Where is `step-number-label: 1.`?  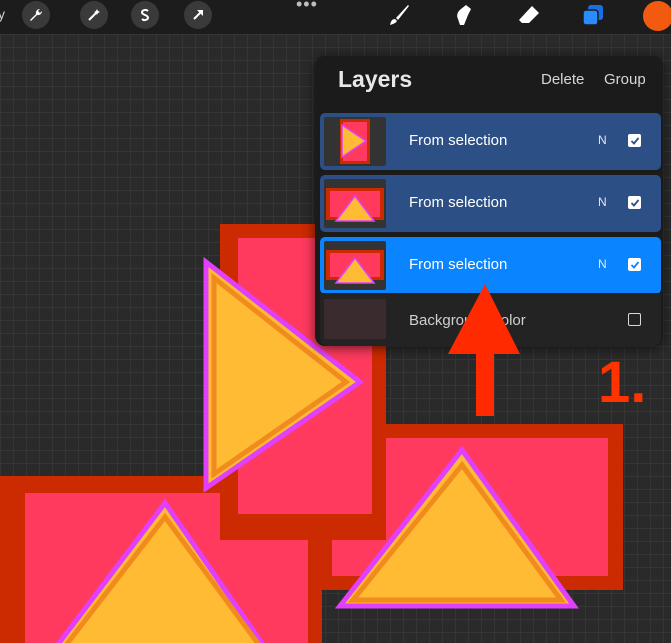
step-number-label: 1. is located at coordinates (622, 382).